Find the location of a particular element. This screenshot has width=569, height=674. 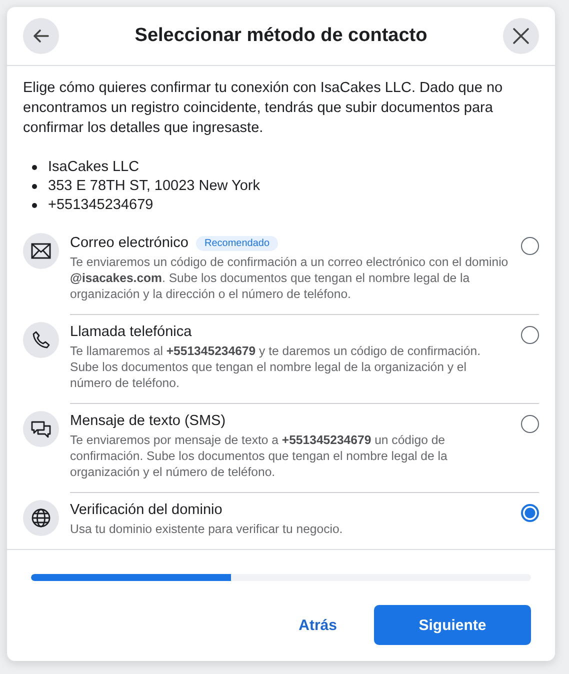

phone-icon is located at coordinates (41, 340).